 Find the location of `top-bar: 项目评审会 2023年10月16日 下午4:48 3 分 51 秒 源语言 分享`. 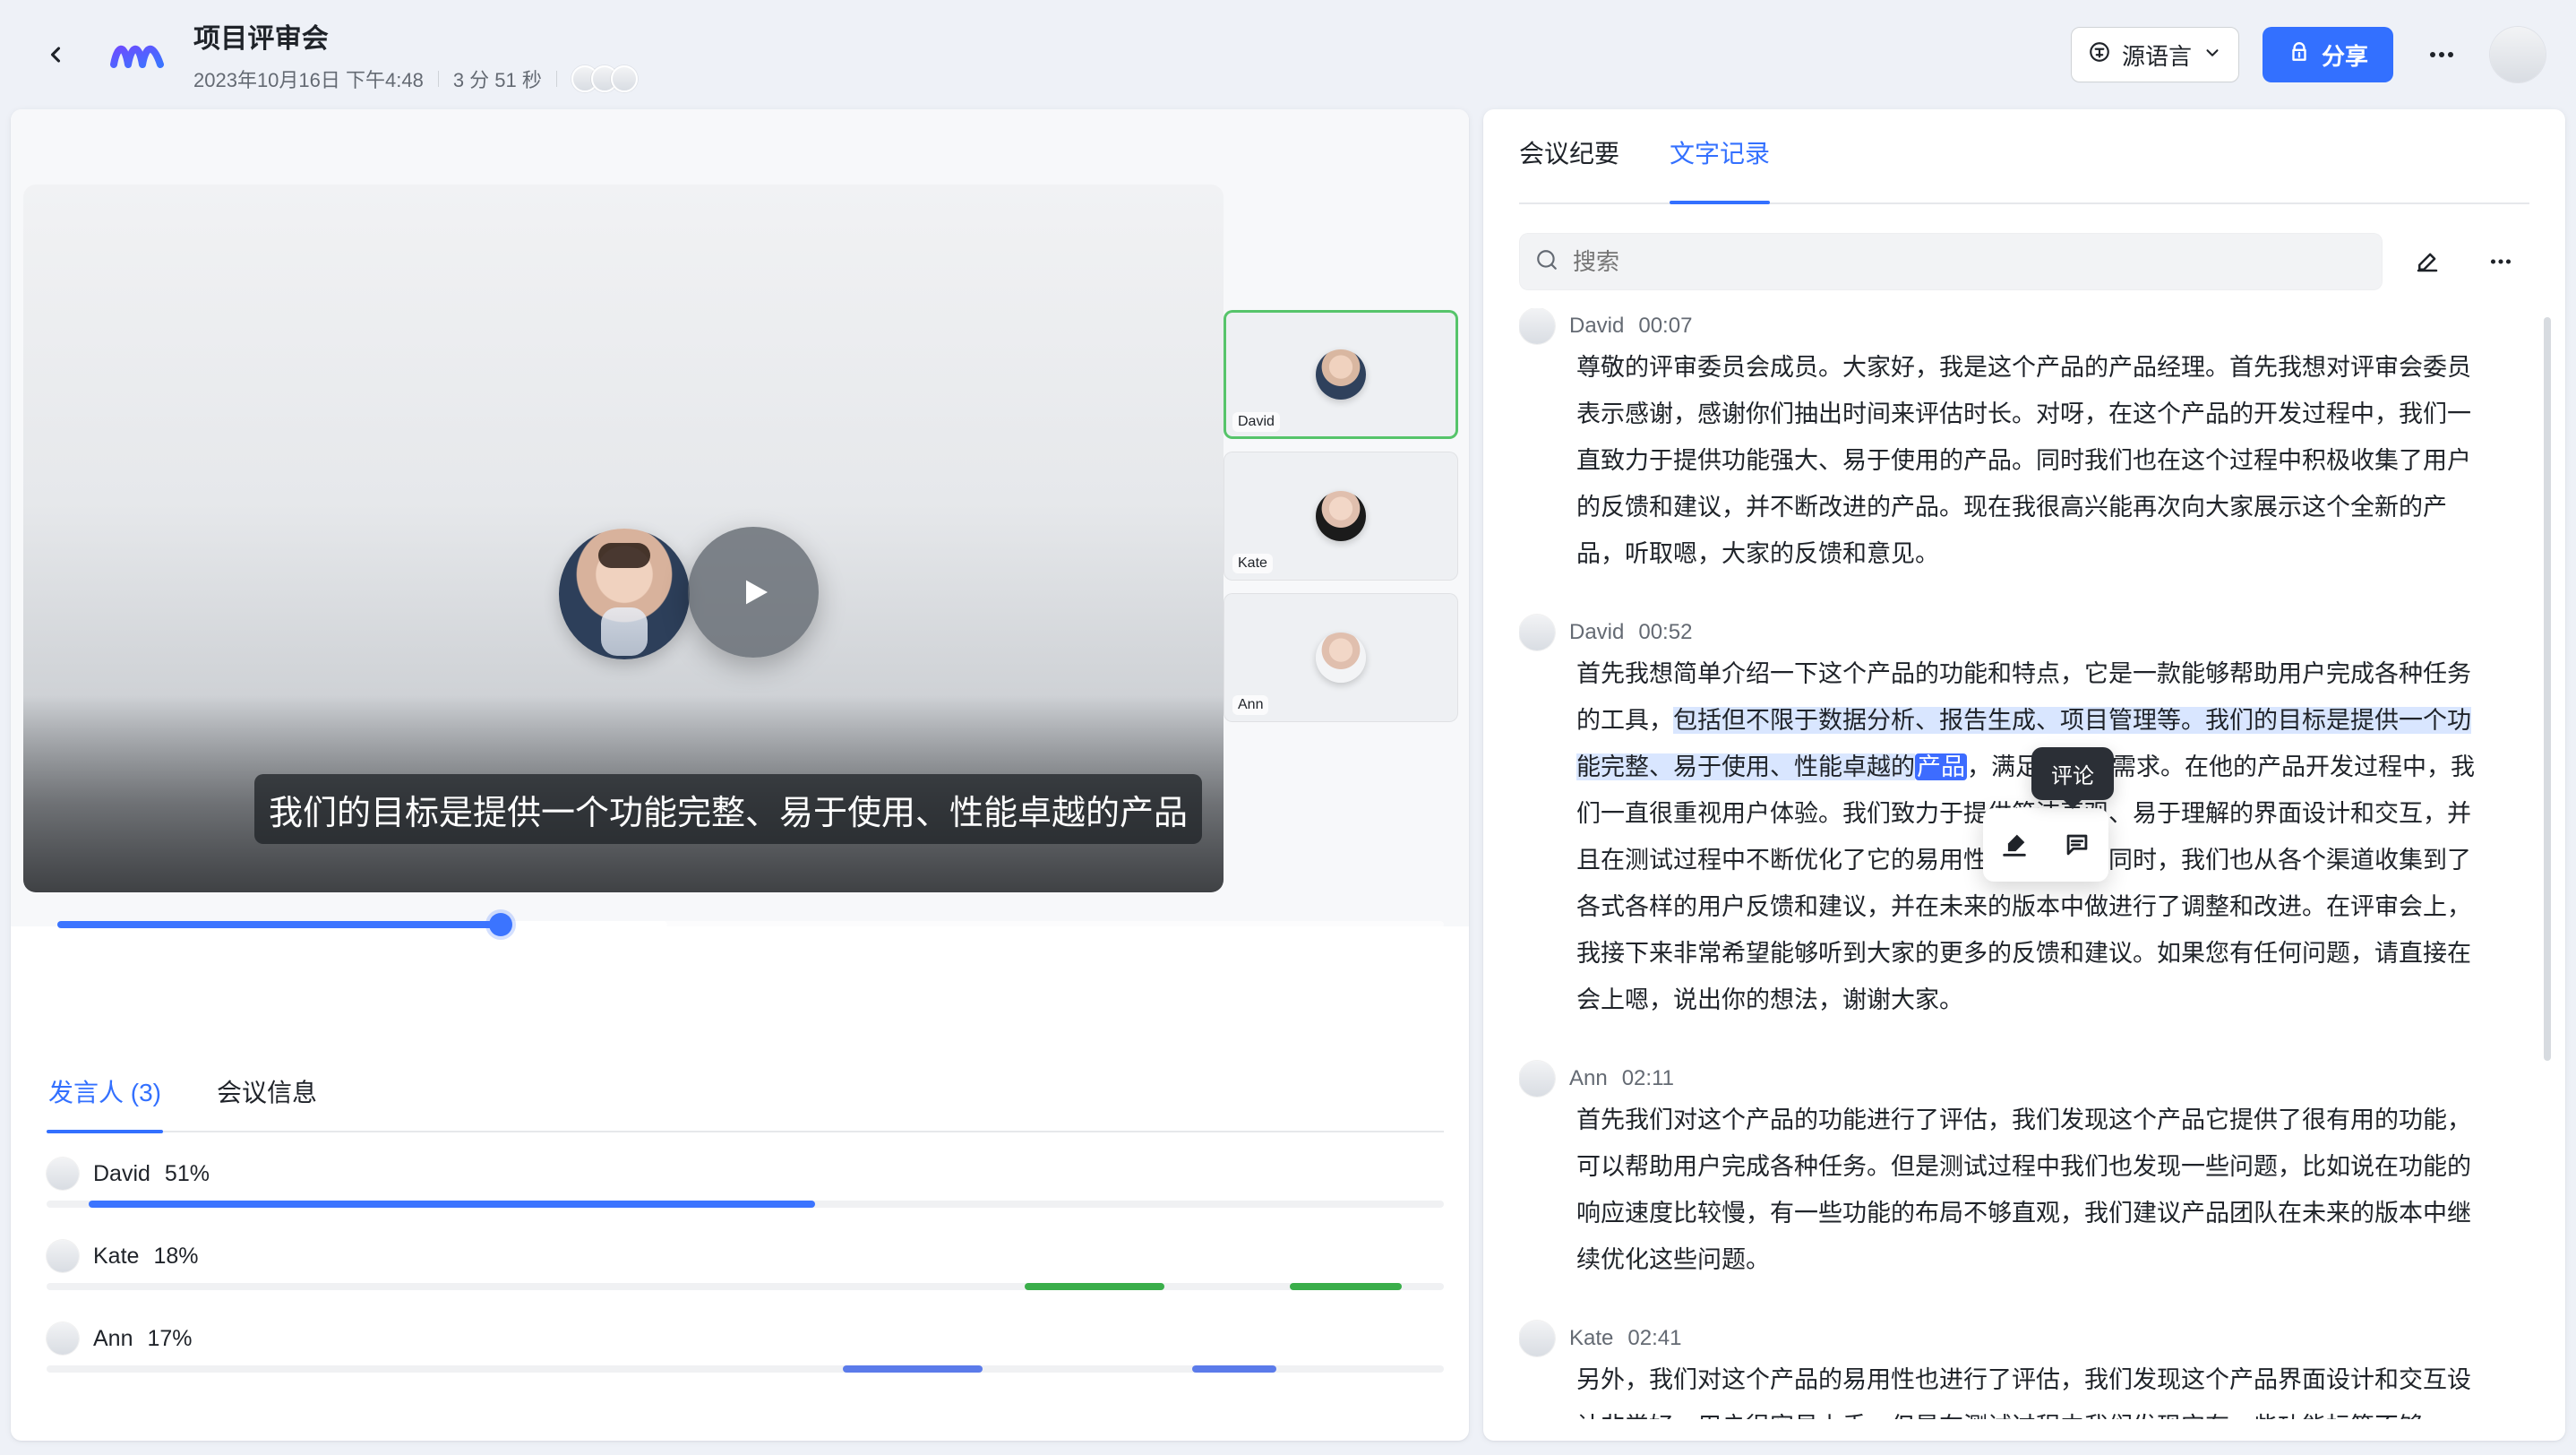

top-bar: 项目评审会 2023年10月16日 下午4:48 3 分 51 秒 源语言 分享 is located at coordinates (1288, 55).